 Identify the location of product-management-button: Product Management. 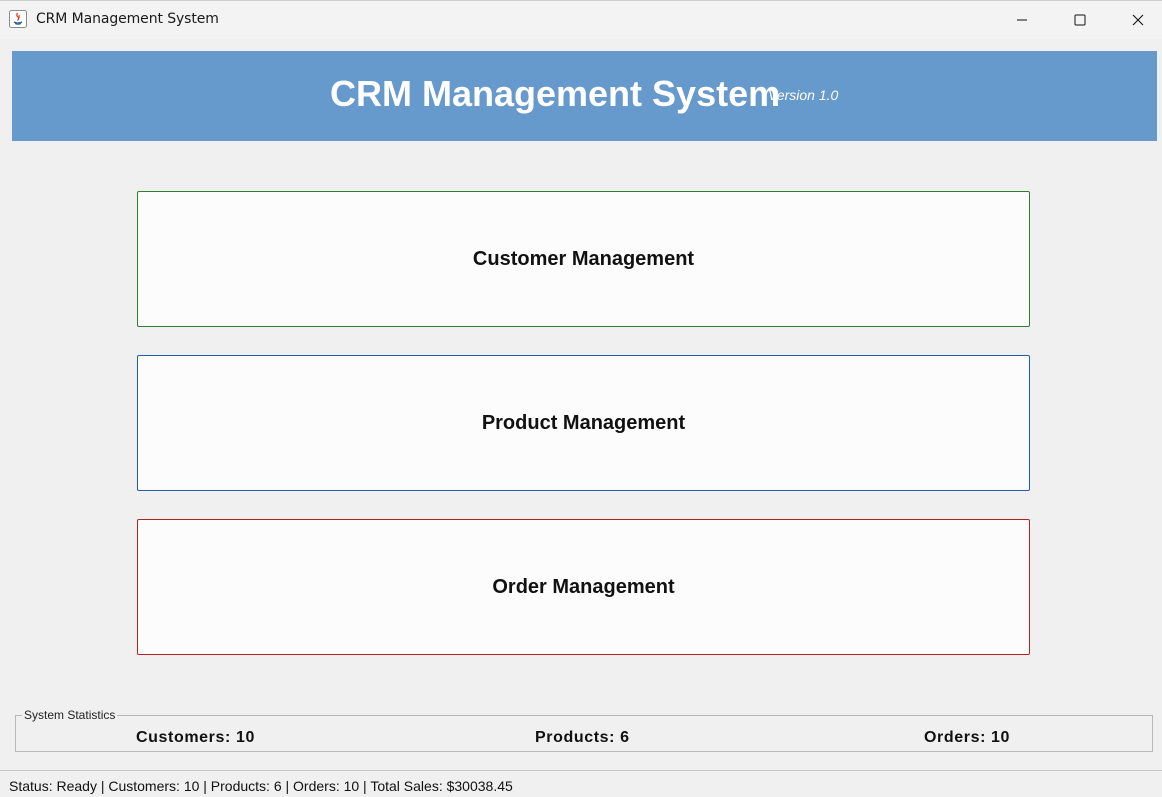
(583, 423).